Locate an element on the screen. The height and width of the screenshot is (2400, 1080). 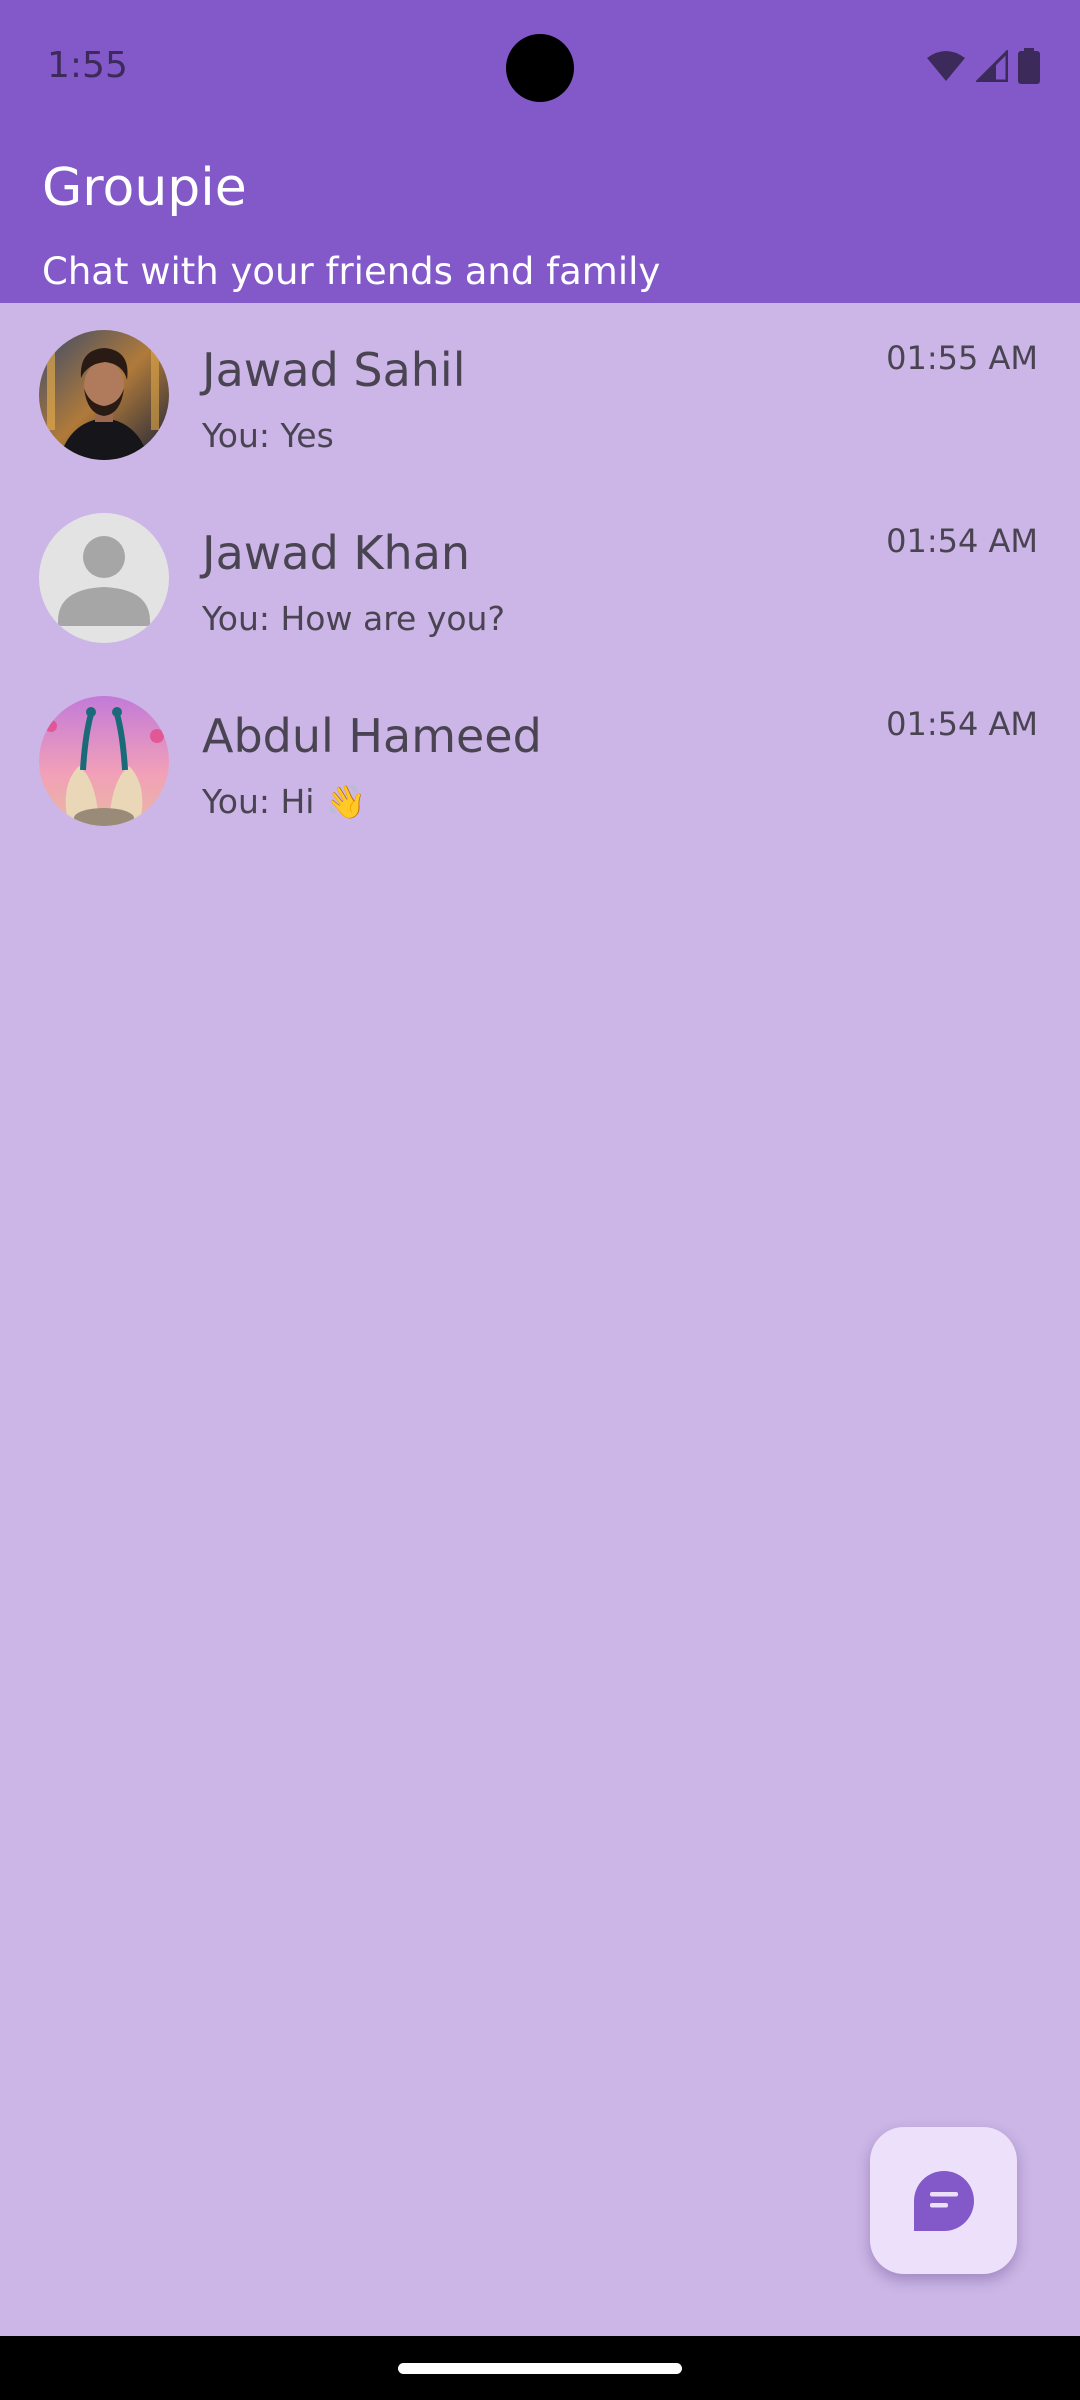
chat-preview: You: Hi 👋 is located at coordinates (284, 801).